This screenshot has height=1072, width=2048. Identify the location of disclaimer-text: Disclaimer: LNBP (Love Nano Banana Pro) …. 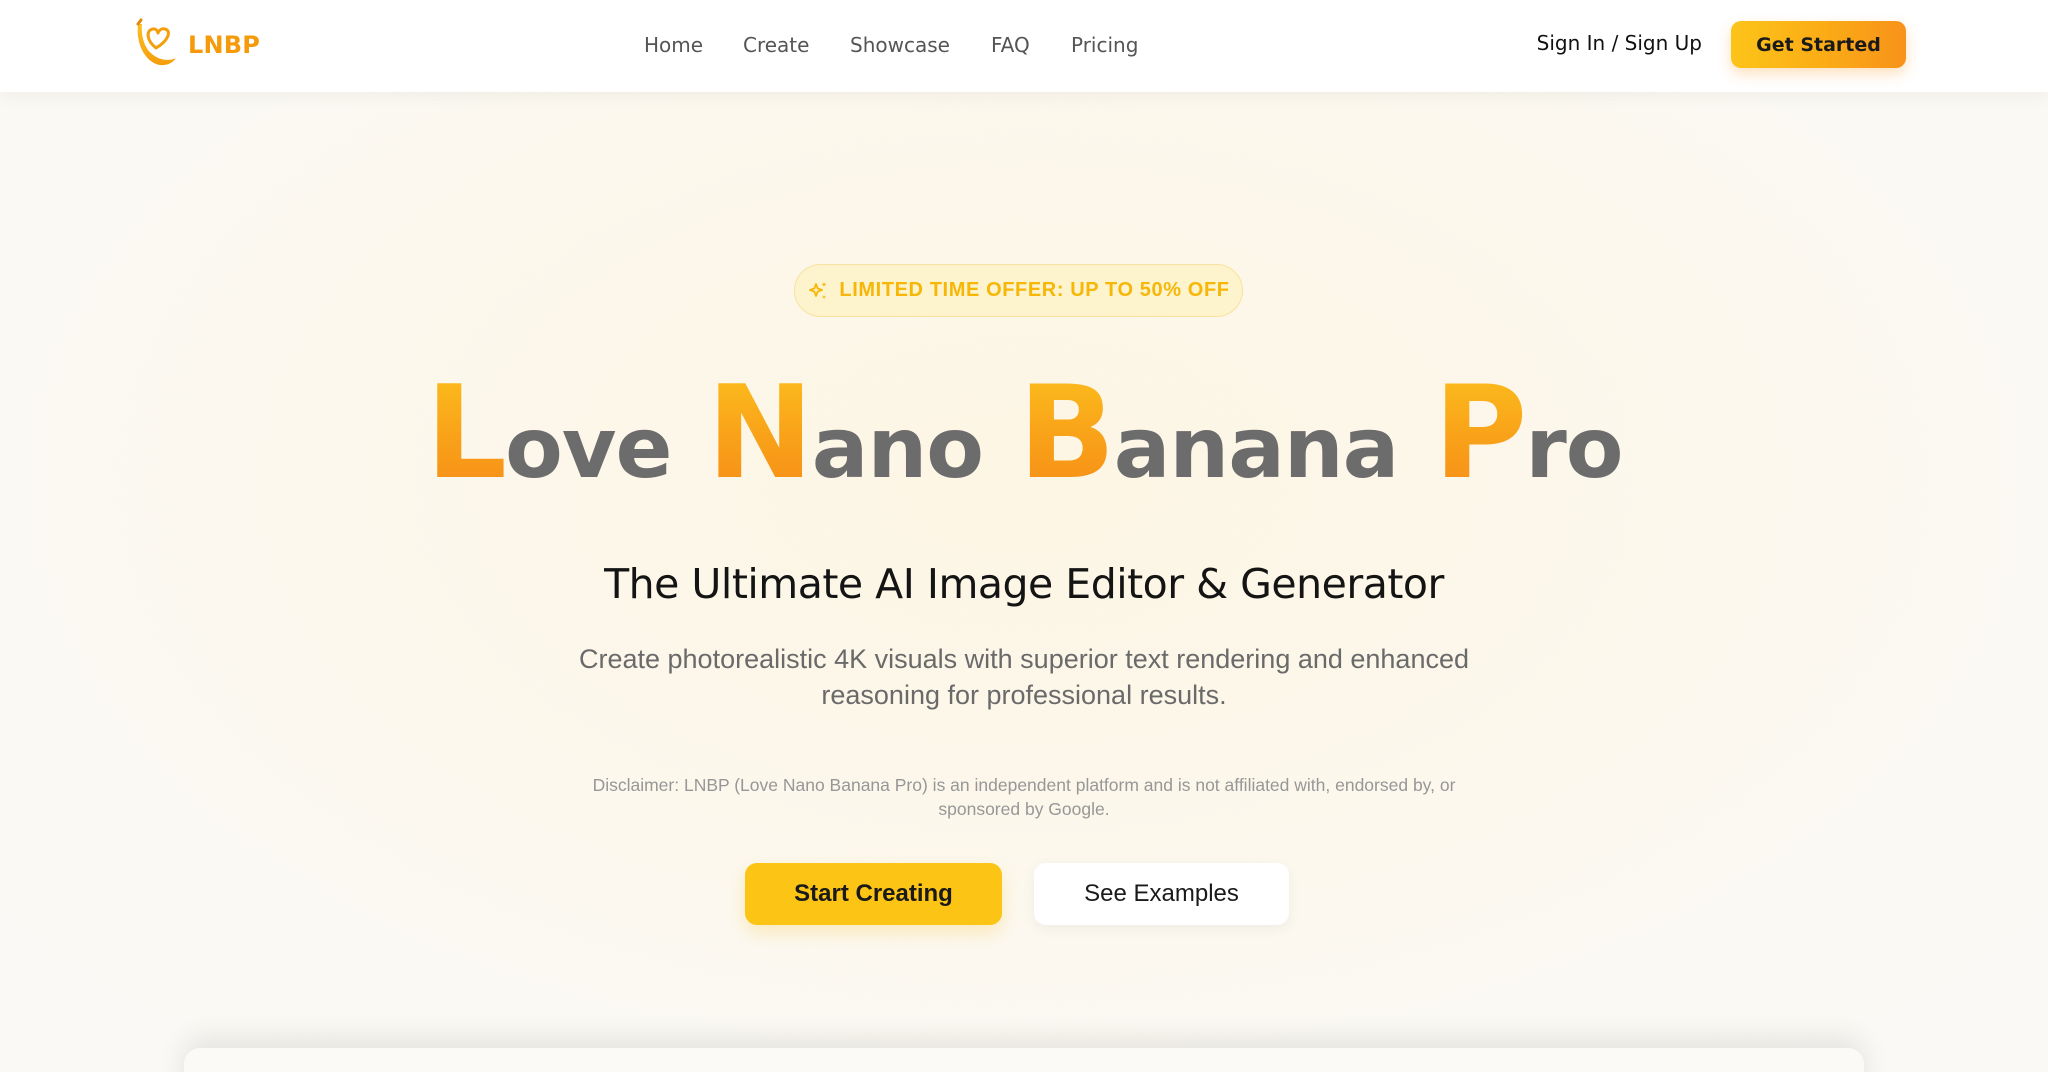
(1024, 797).